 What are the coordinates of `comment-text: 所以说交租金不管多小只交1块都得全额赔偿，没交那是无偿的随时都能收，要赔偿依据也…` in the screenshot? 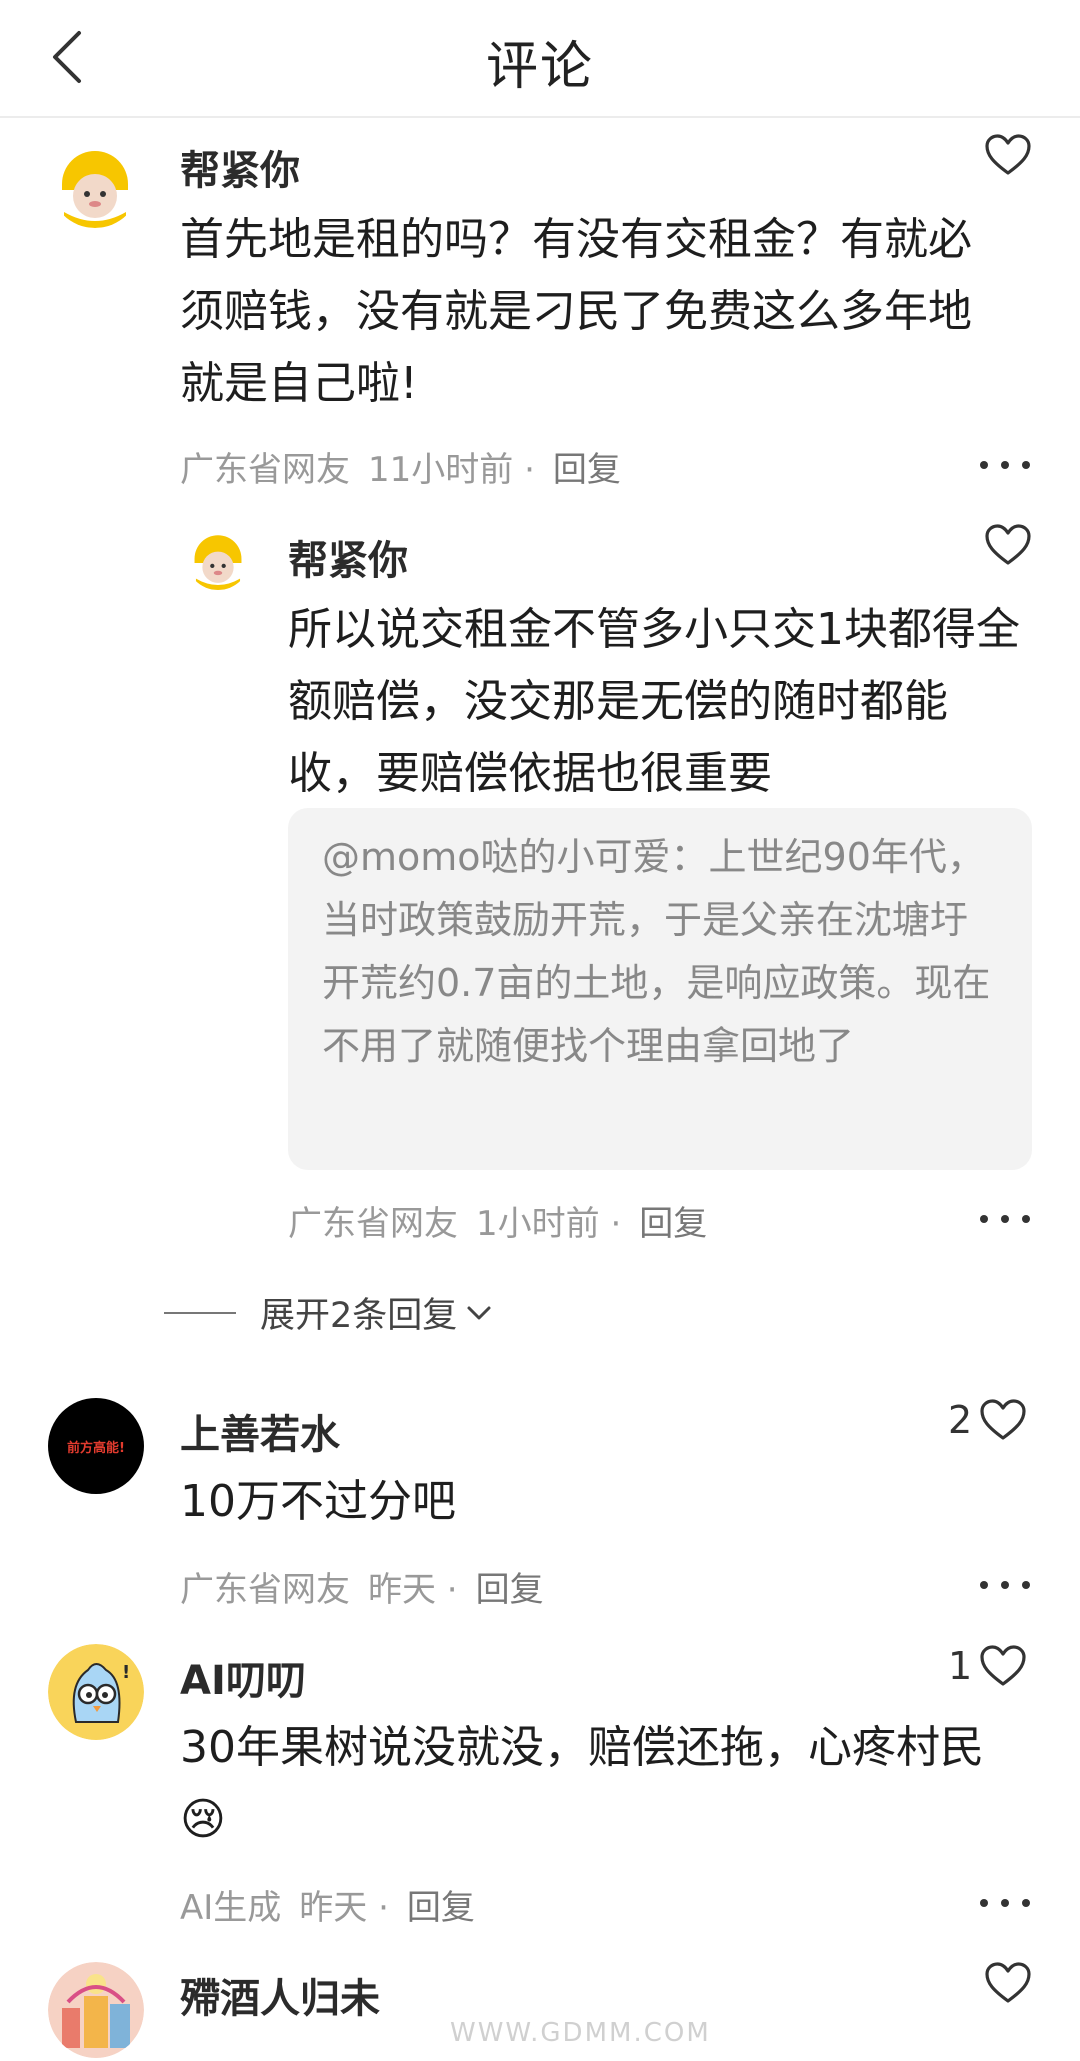 It's located at (654, 701).